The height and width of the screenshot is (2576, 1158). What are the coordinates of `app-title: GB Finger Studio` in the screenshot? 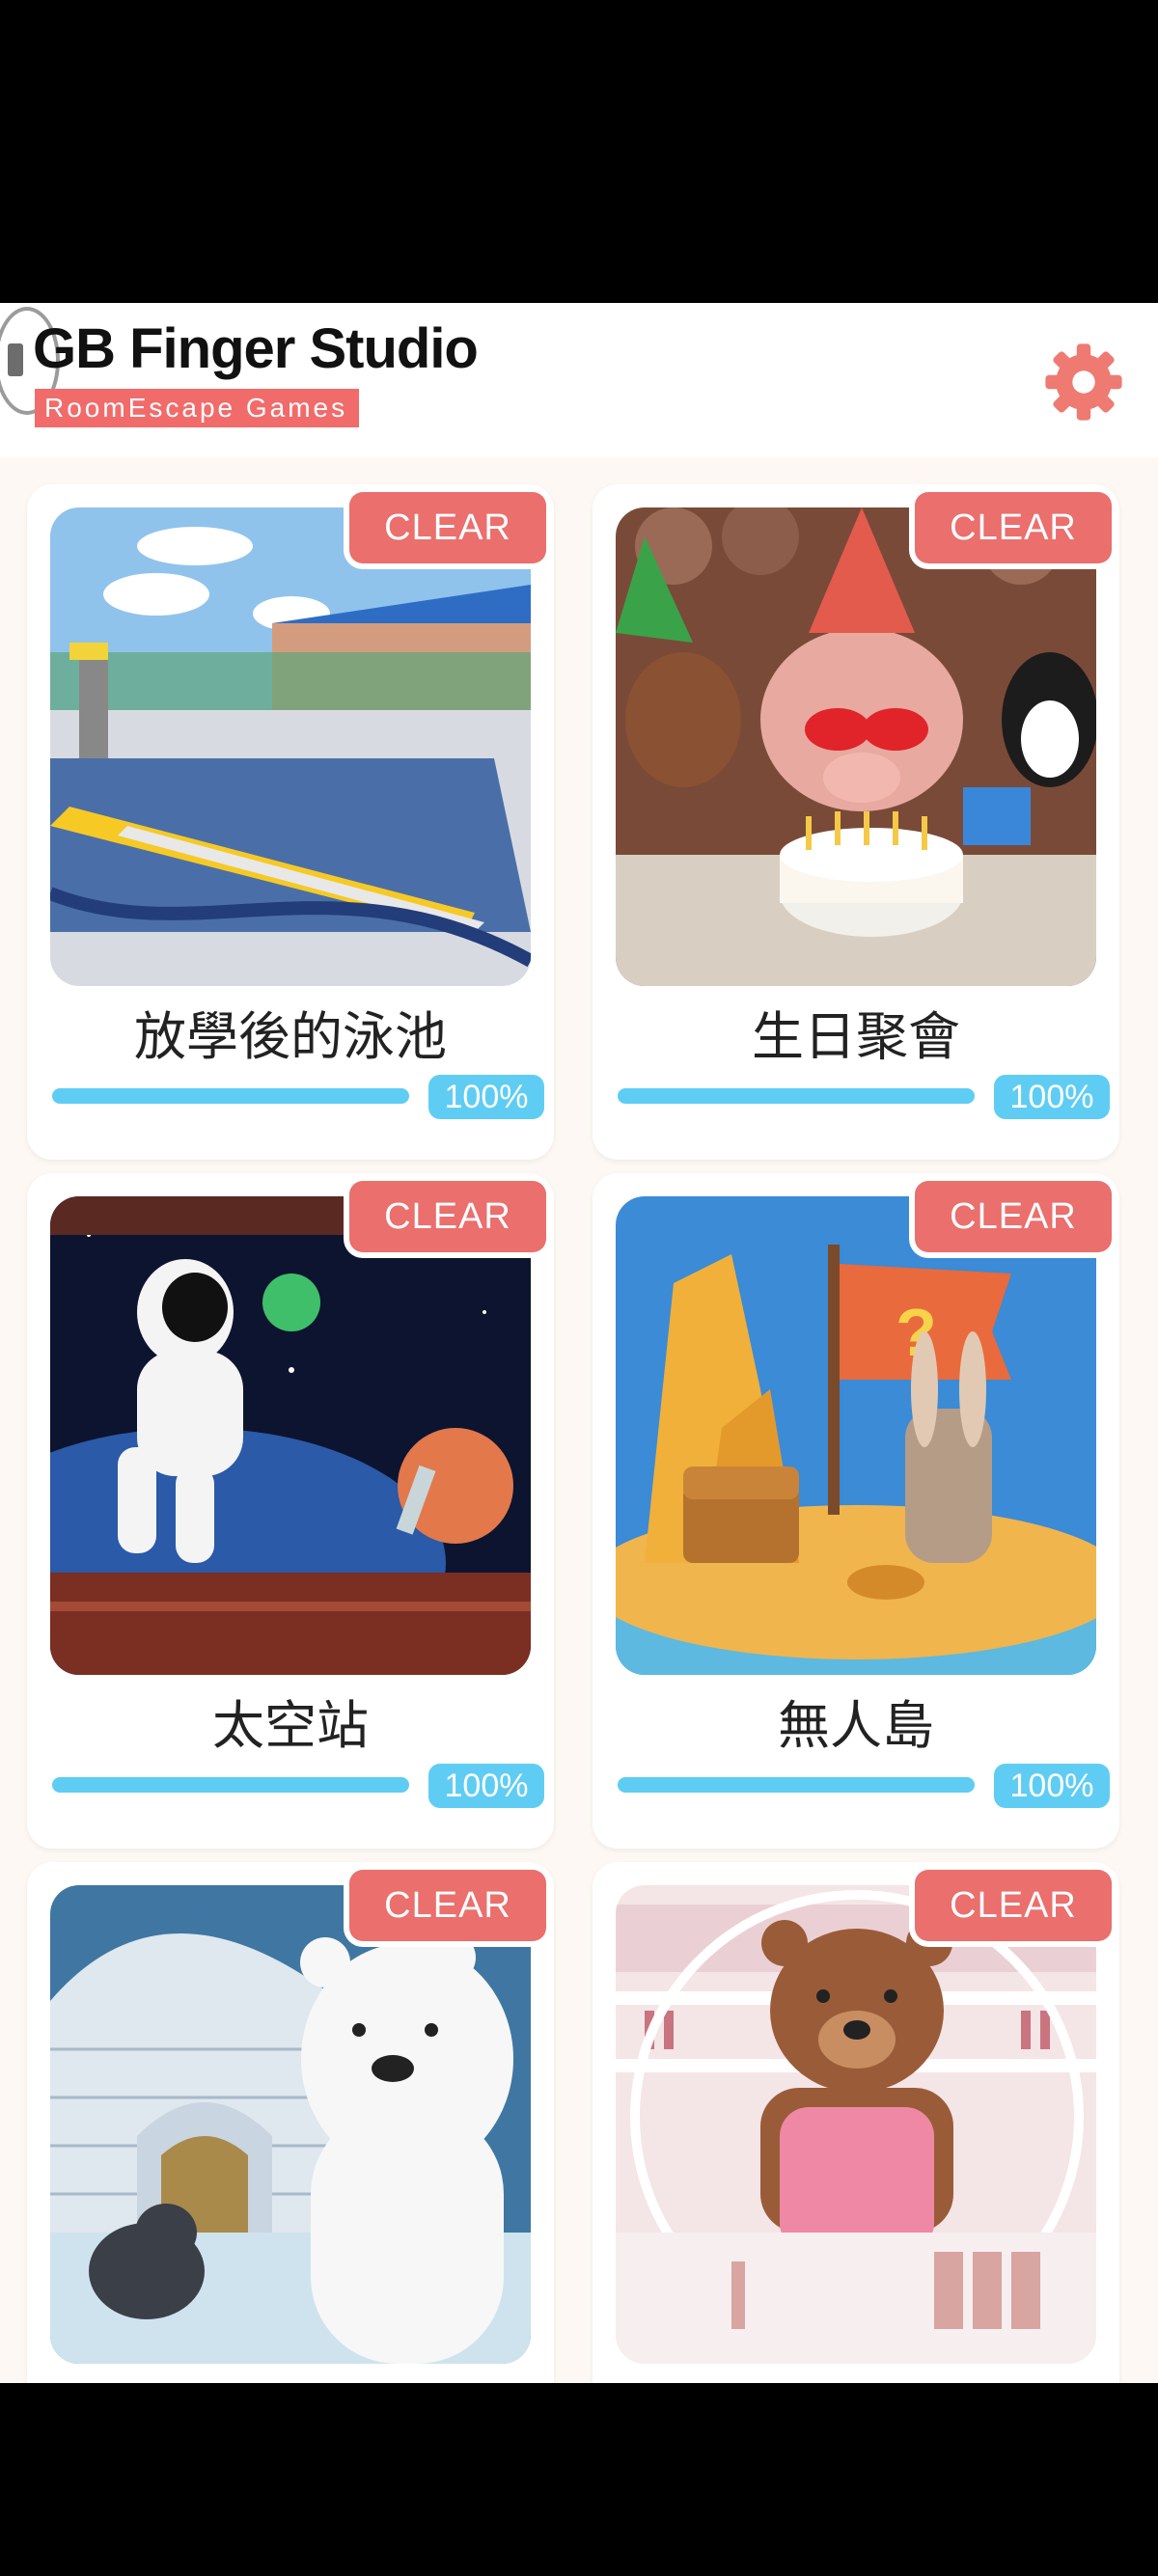 It's located at (256, 349).